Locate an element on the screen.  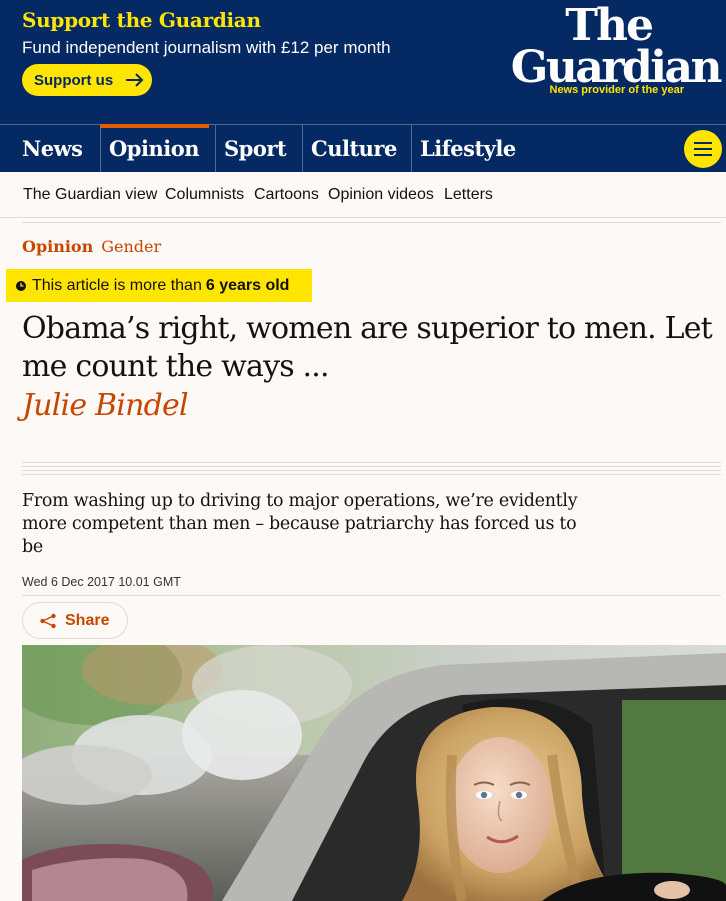
subnav-item-opinion-videos: Opinion videos is located at coordinates (381, 195).